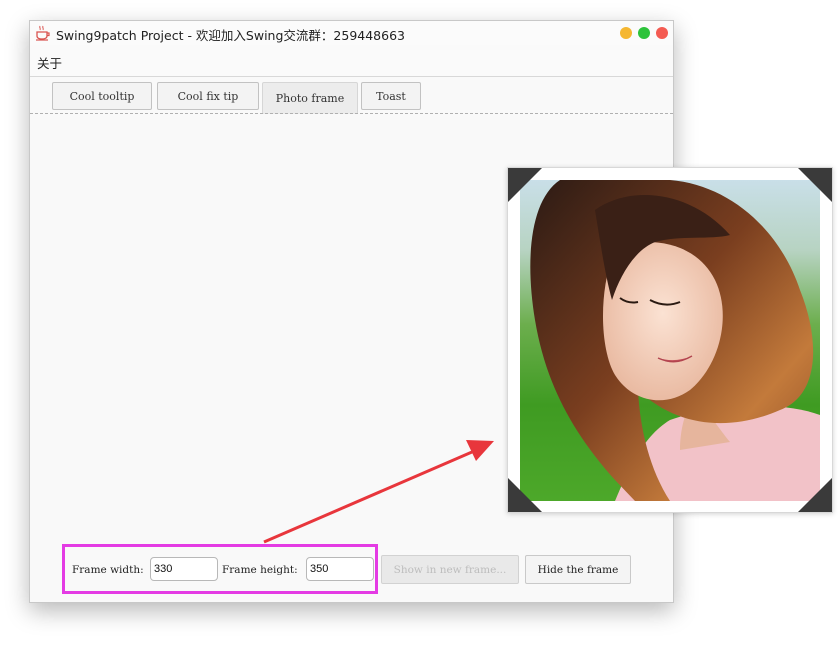  What do you see at coordinates (525, 185) in the screenshot?
I see `frame-corner-top-left` at bounding box center [525, 185].